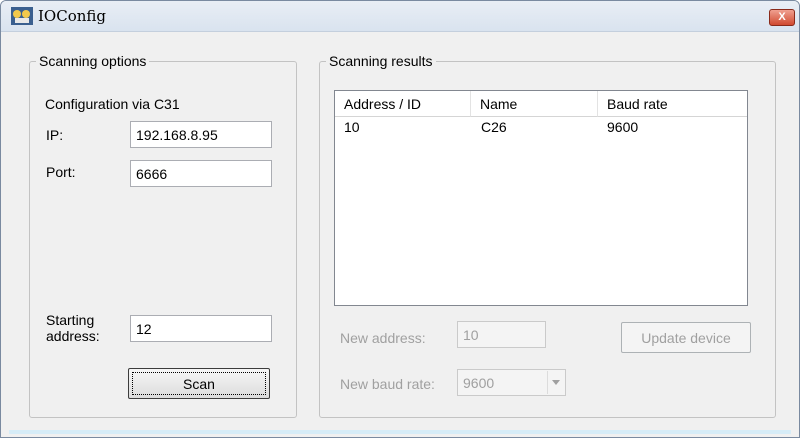 Image resolution: width=800 pixels, height=438 pixels. Describe the element at coordinates (201, 134) in the screenshot. I see `ip-input: 192.168.8.95` at that location.